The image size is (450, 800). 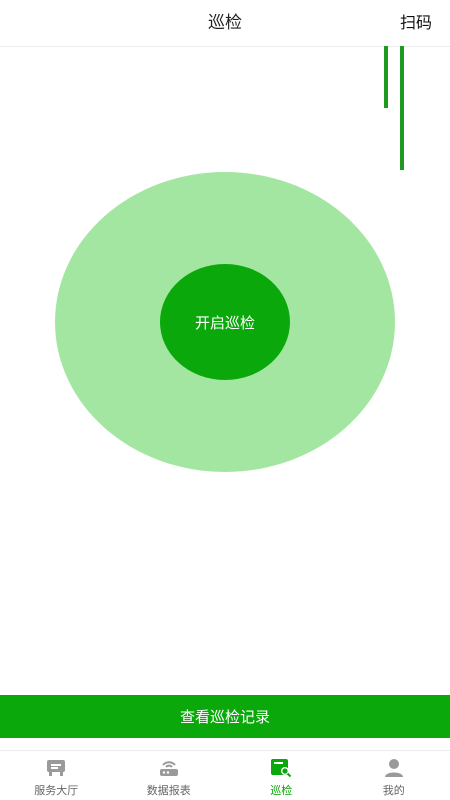 I want to click on tab-data-report: 数据报表, so click(x=169, y=775).